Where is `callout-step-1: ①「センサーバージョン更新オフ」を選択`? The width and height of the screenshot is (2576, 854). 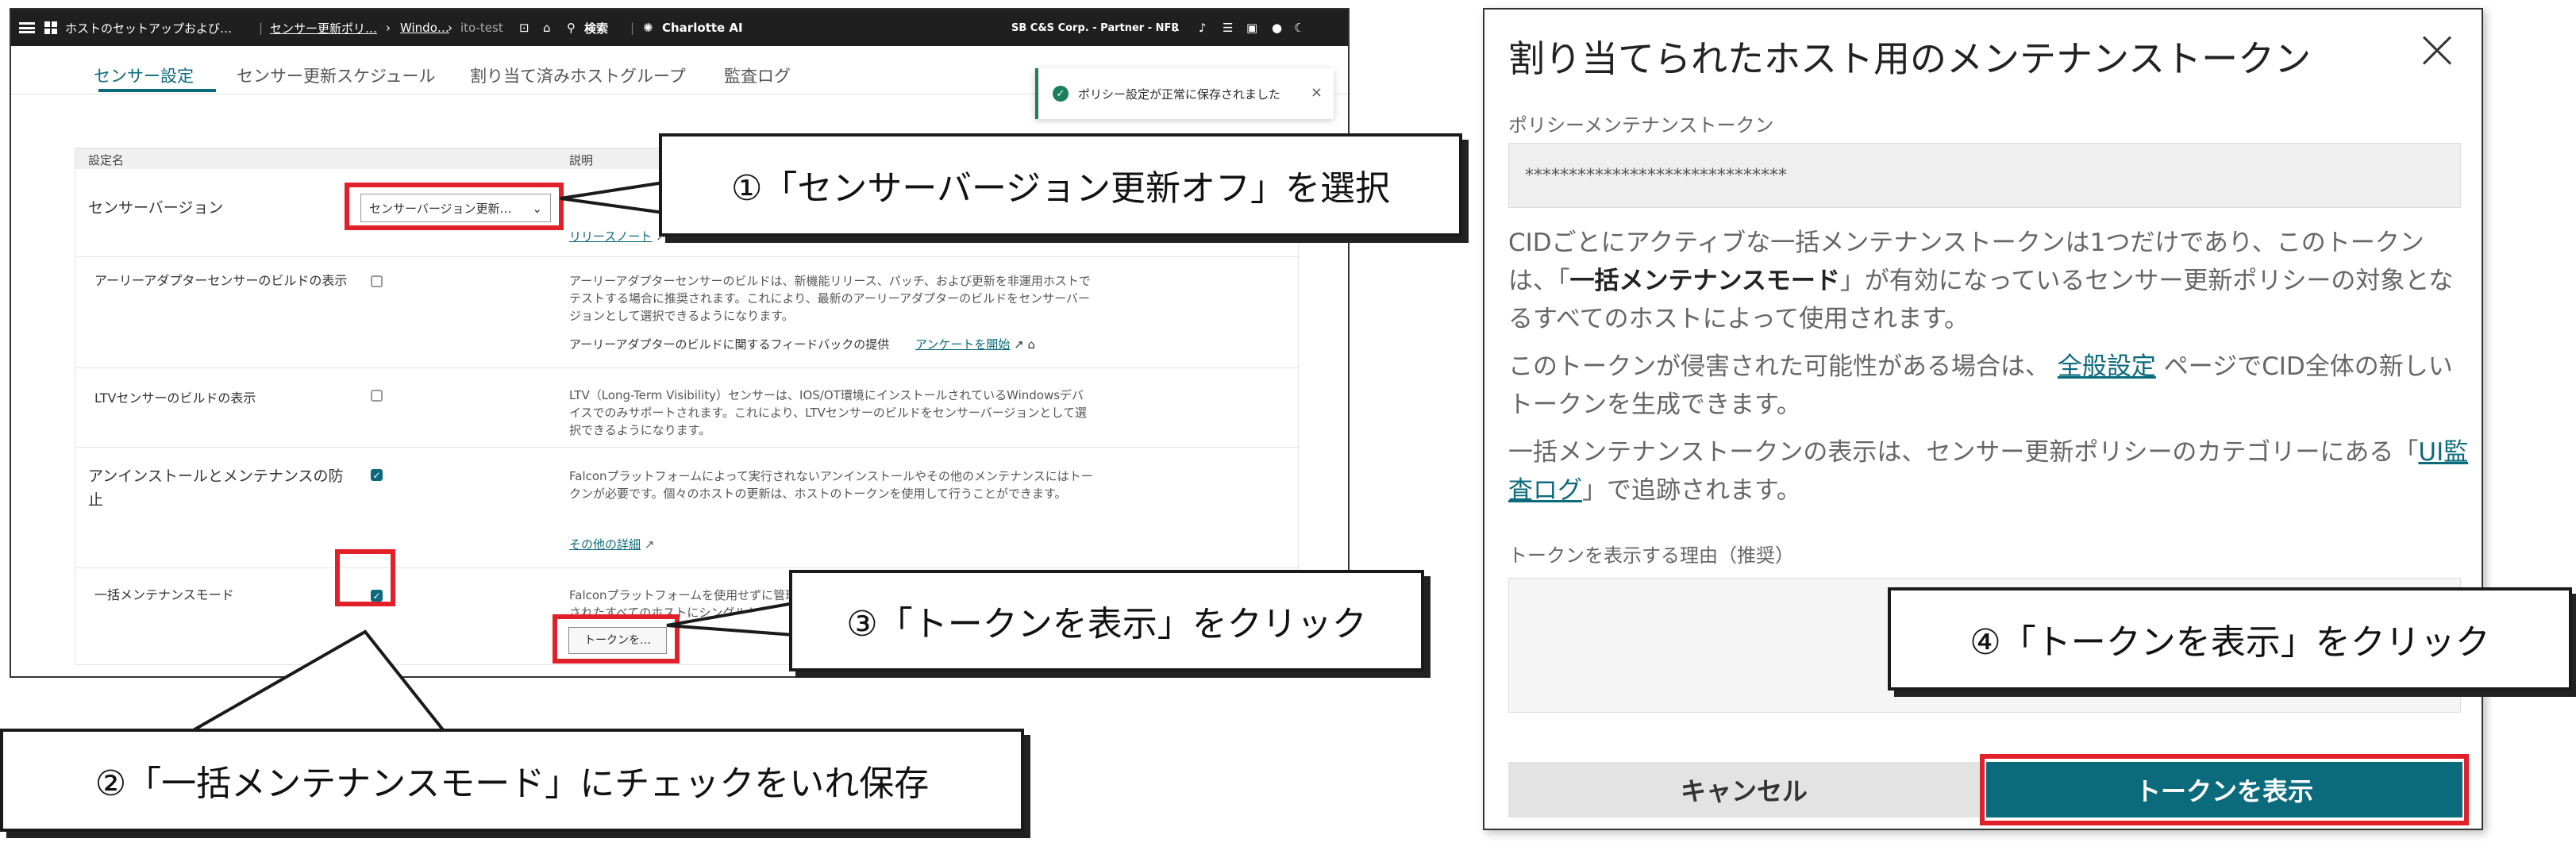
callout-step-1: ①「センサーバージョン更新オフ」を選択 is located at coordinates (1060, 185).